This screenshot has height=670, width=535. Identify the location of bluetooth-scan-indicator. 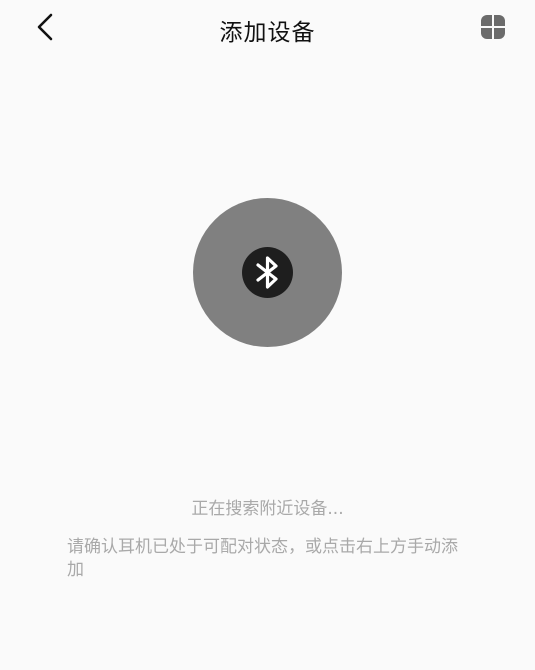
(267, 272).